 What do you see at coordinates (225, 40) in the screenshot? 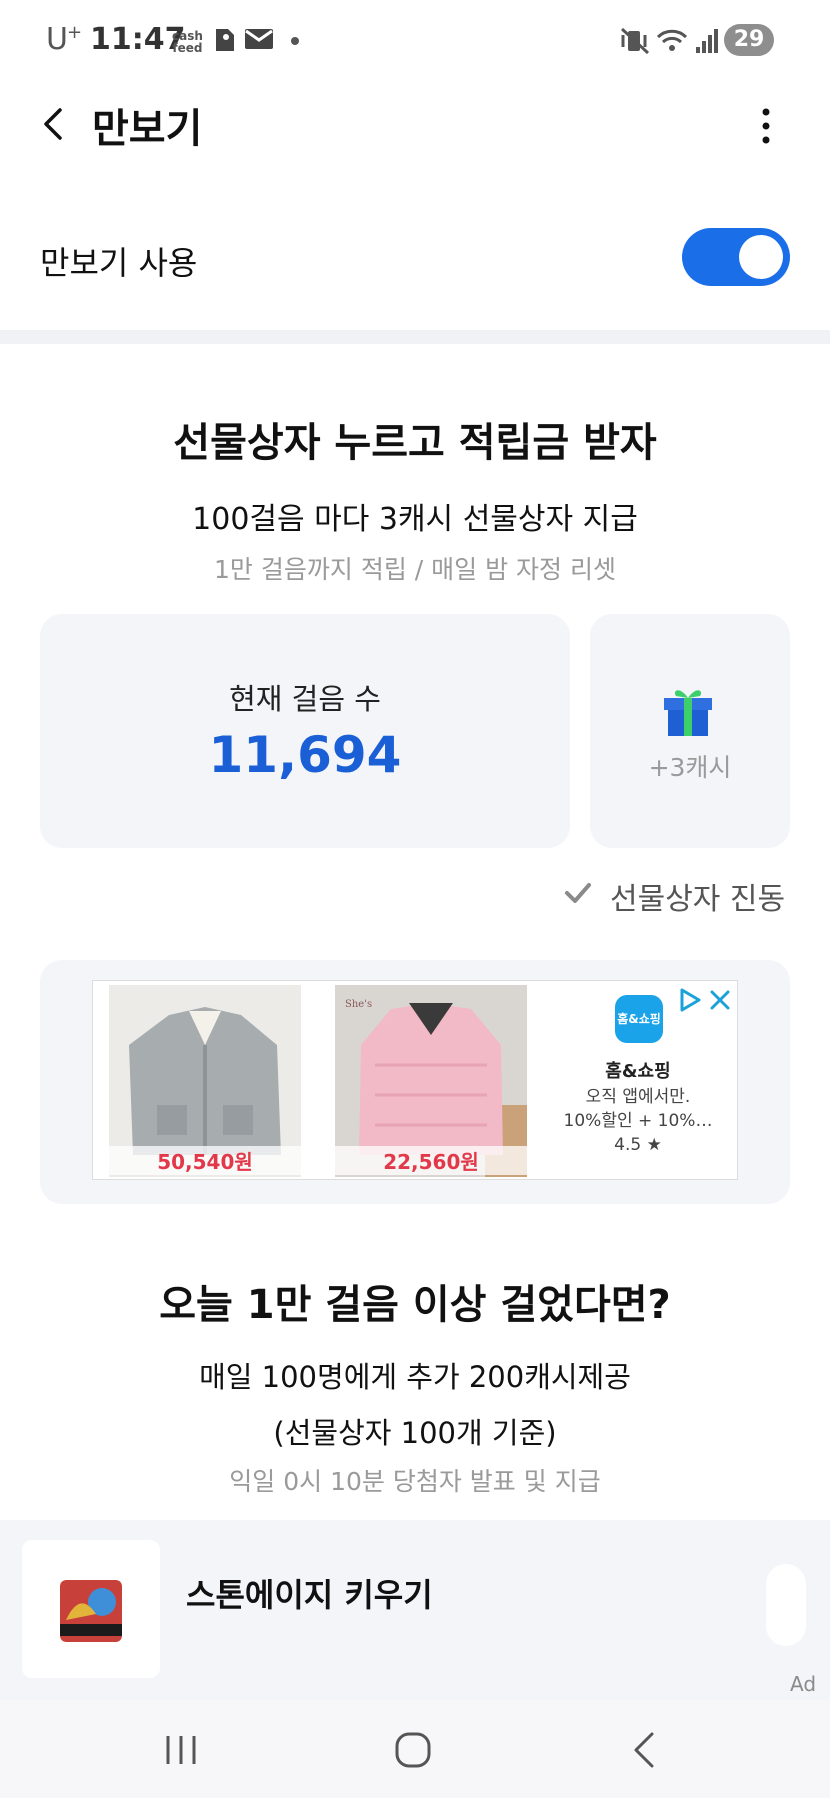
I see `sim-card-icon` at bounding box center [225, 40].